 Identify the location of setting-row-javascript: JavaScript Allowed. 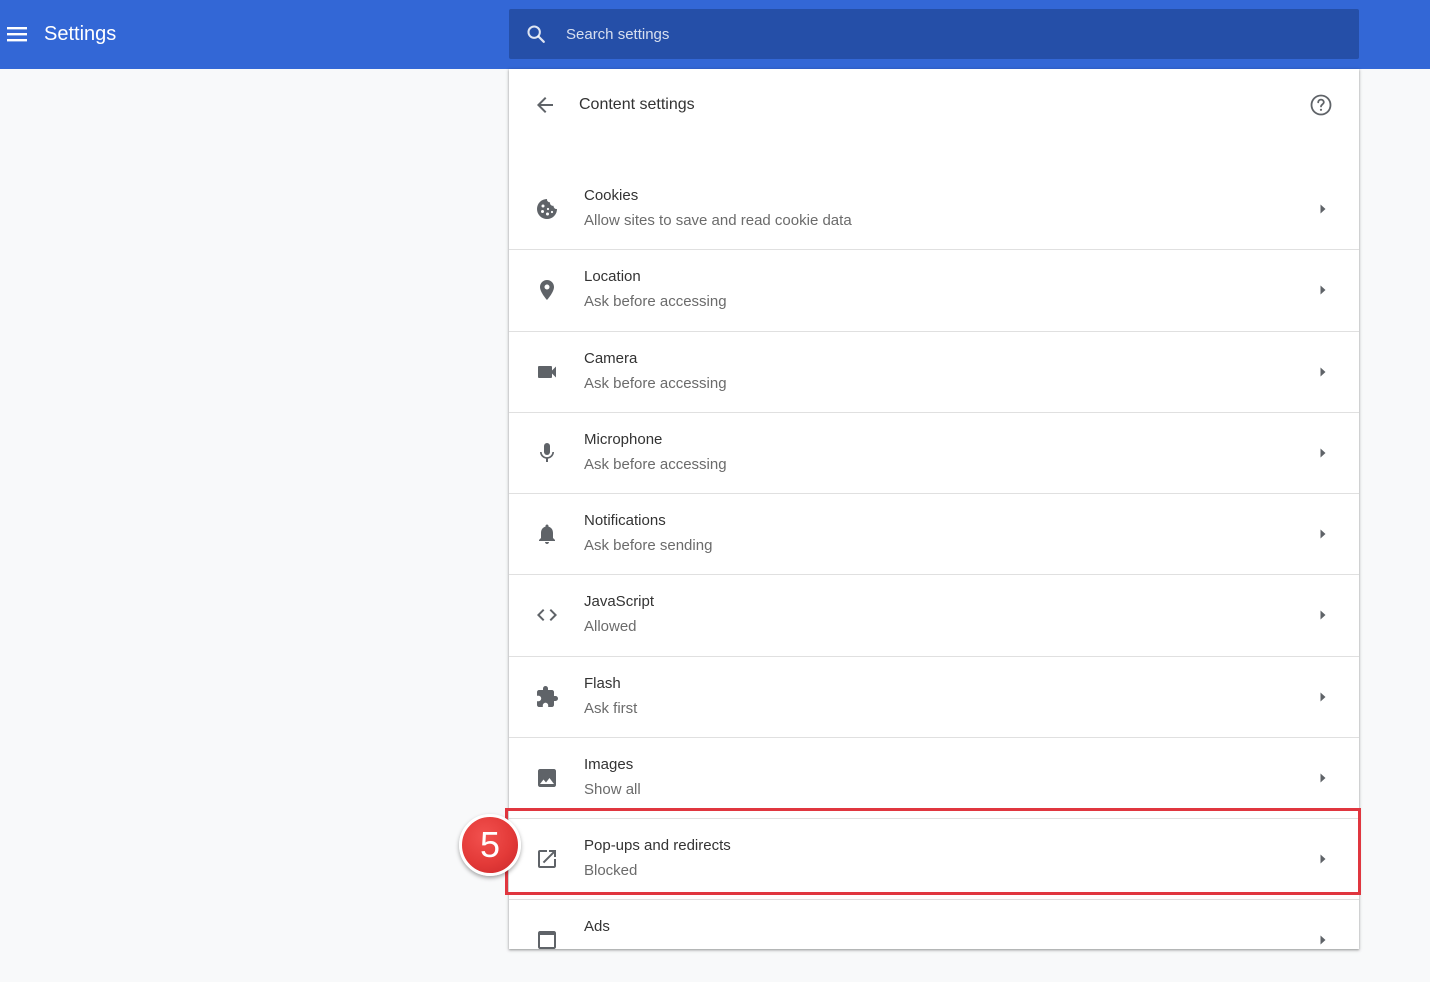
(934, 616).